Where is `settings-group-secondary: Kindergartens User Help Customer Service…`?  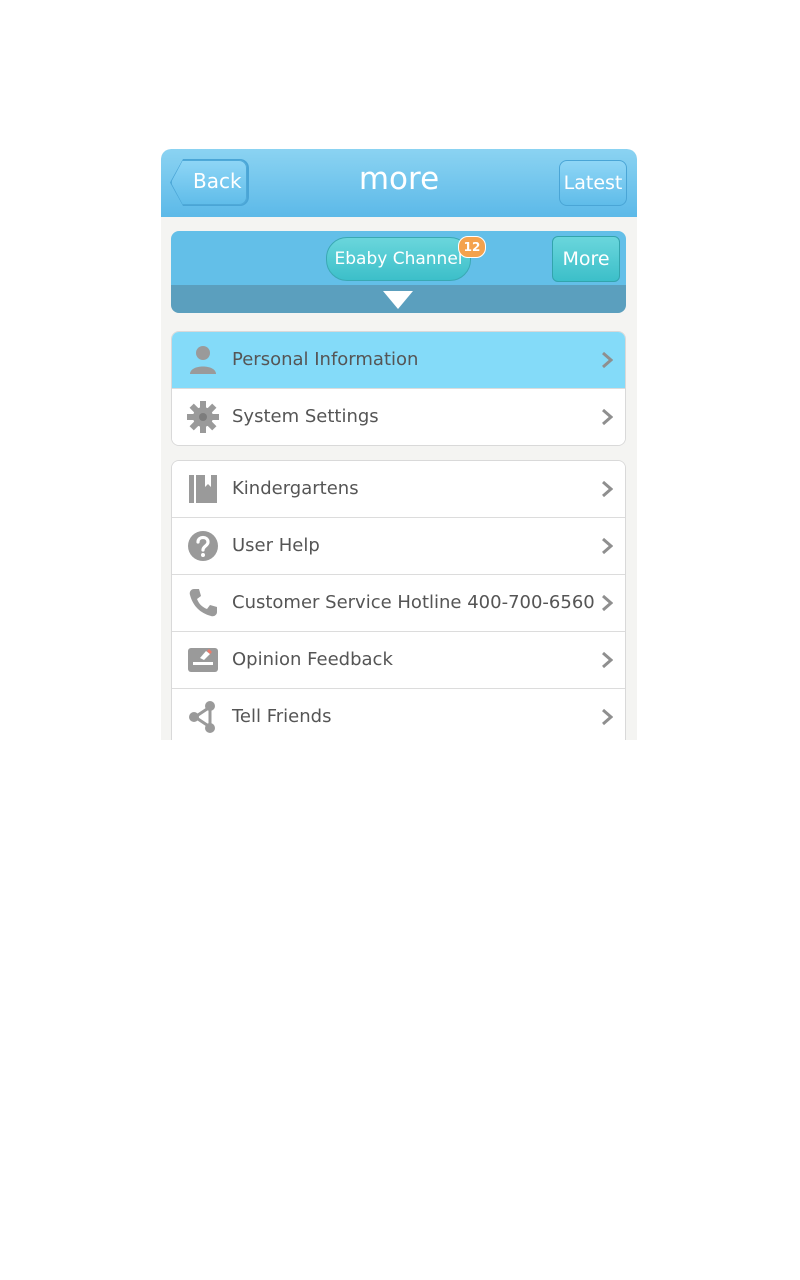
settings-group-secondary: Kindergartens User Help Customer Service… is located at coordinates (398, 600).